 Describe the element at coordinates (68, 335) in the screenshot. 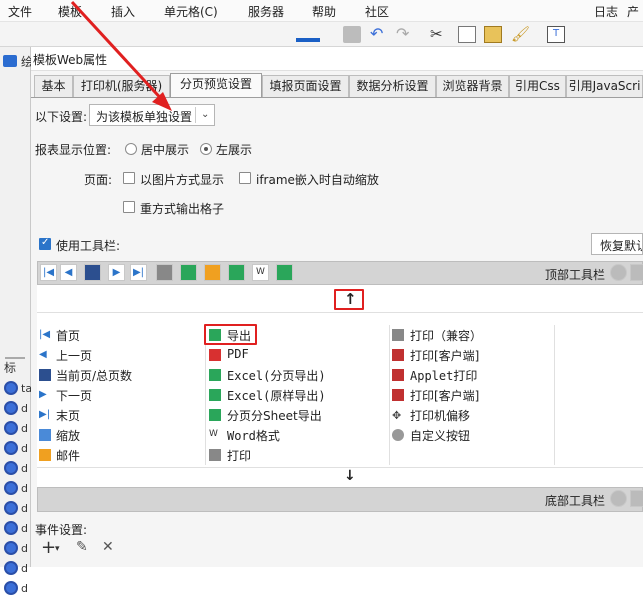

I see `grid-btn-first: 首页` at that location.